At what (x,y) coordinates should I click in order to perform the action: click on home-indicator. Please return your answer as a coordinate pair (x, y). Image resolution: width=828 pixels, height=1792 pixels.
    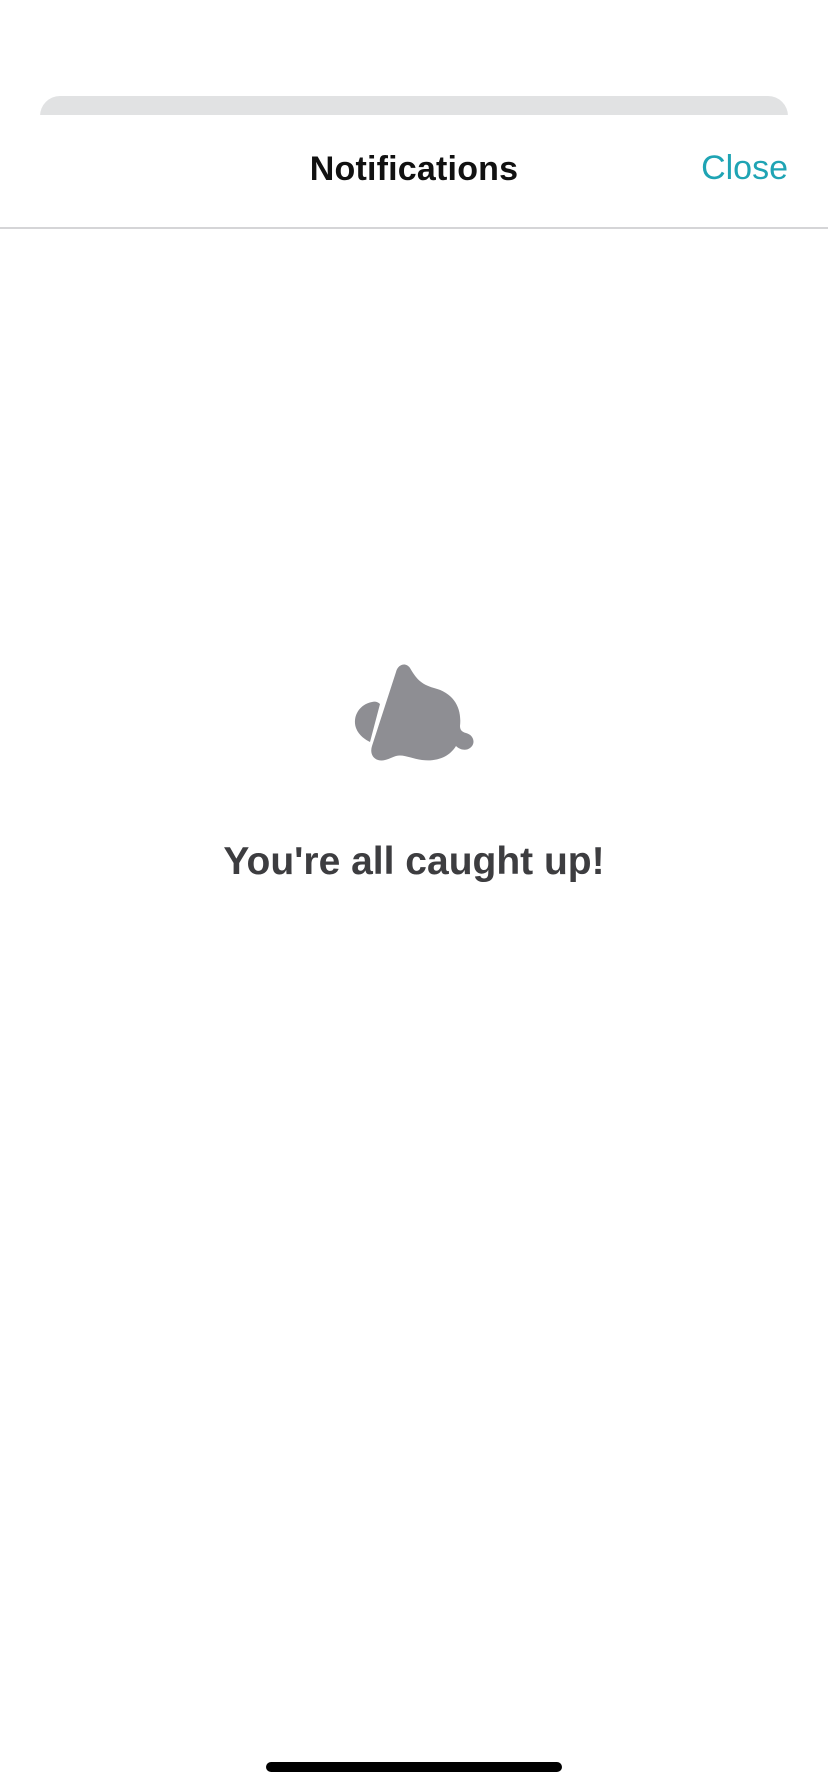
    Looking at the image, I should click on (414, 1767).